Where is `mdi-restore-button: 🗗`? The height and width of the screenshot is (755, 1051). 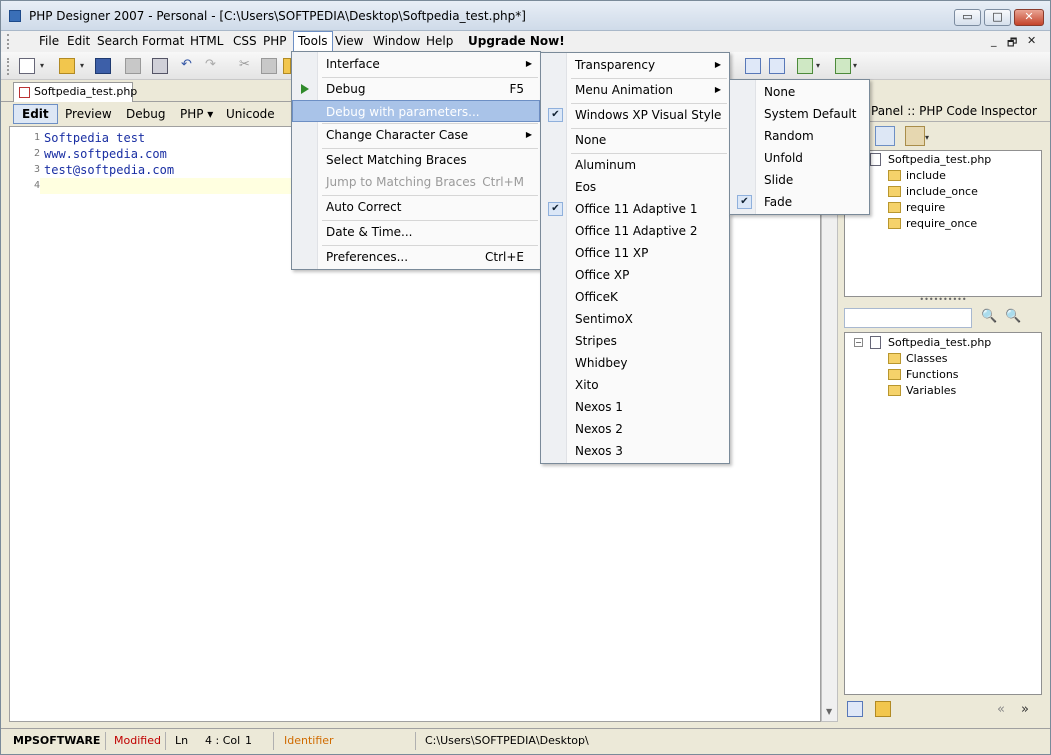
mdi-restore-button: 🗗 is located at coordinates (1012, 43).